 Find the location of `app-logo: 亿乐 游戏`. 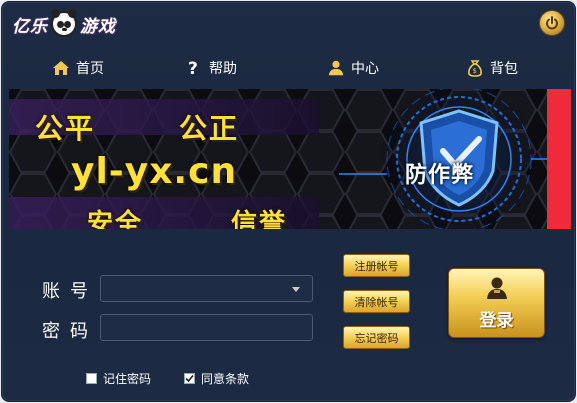

app-logo: 亿乐 游戏 is located at coordinates (64, 24).